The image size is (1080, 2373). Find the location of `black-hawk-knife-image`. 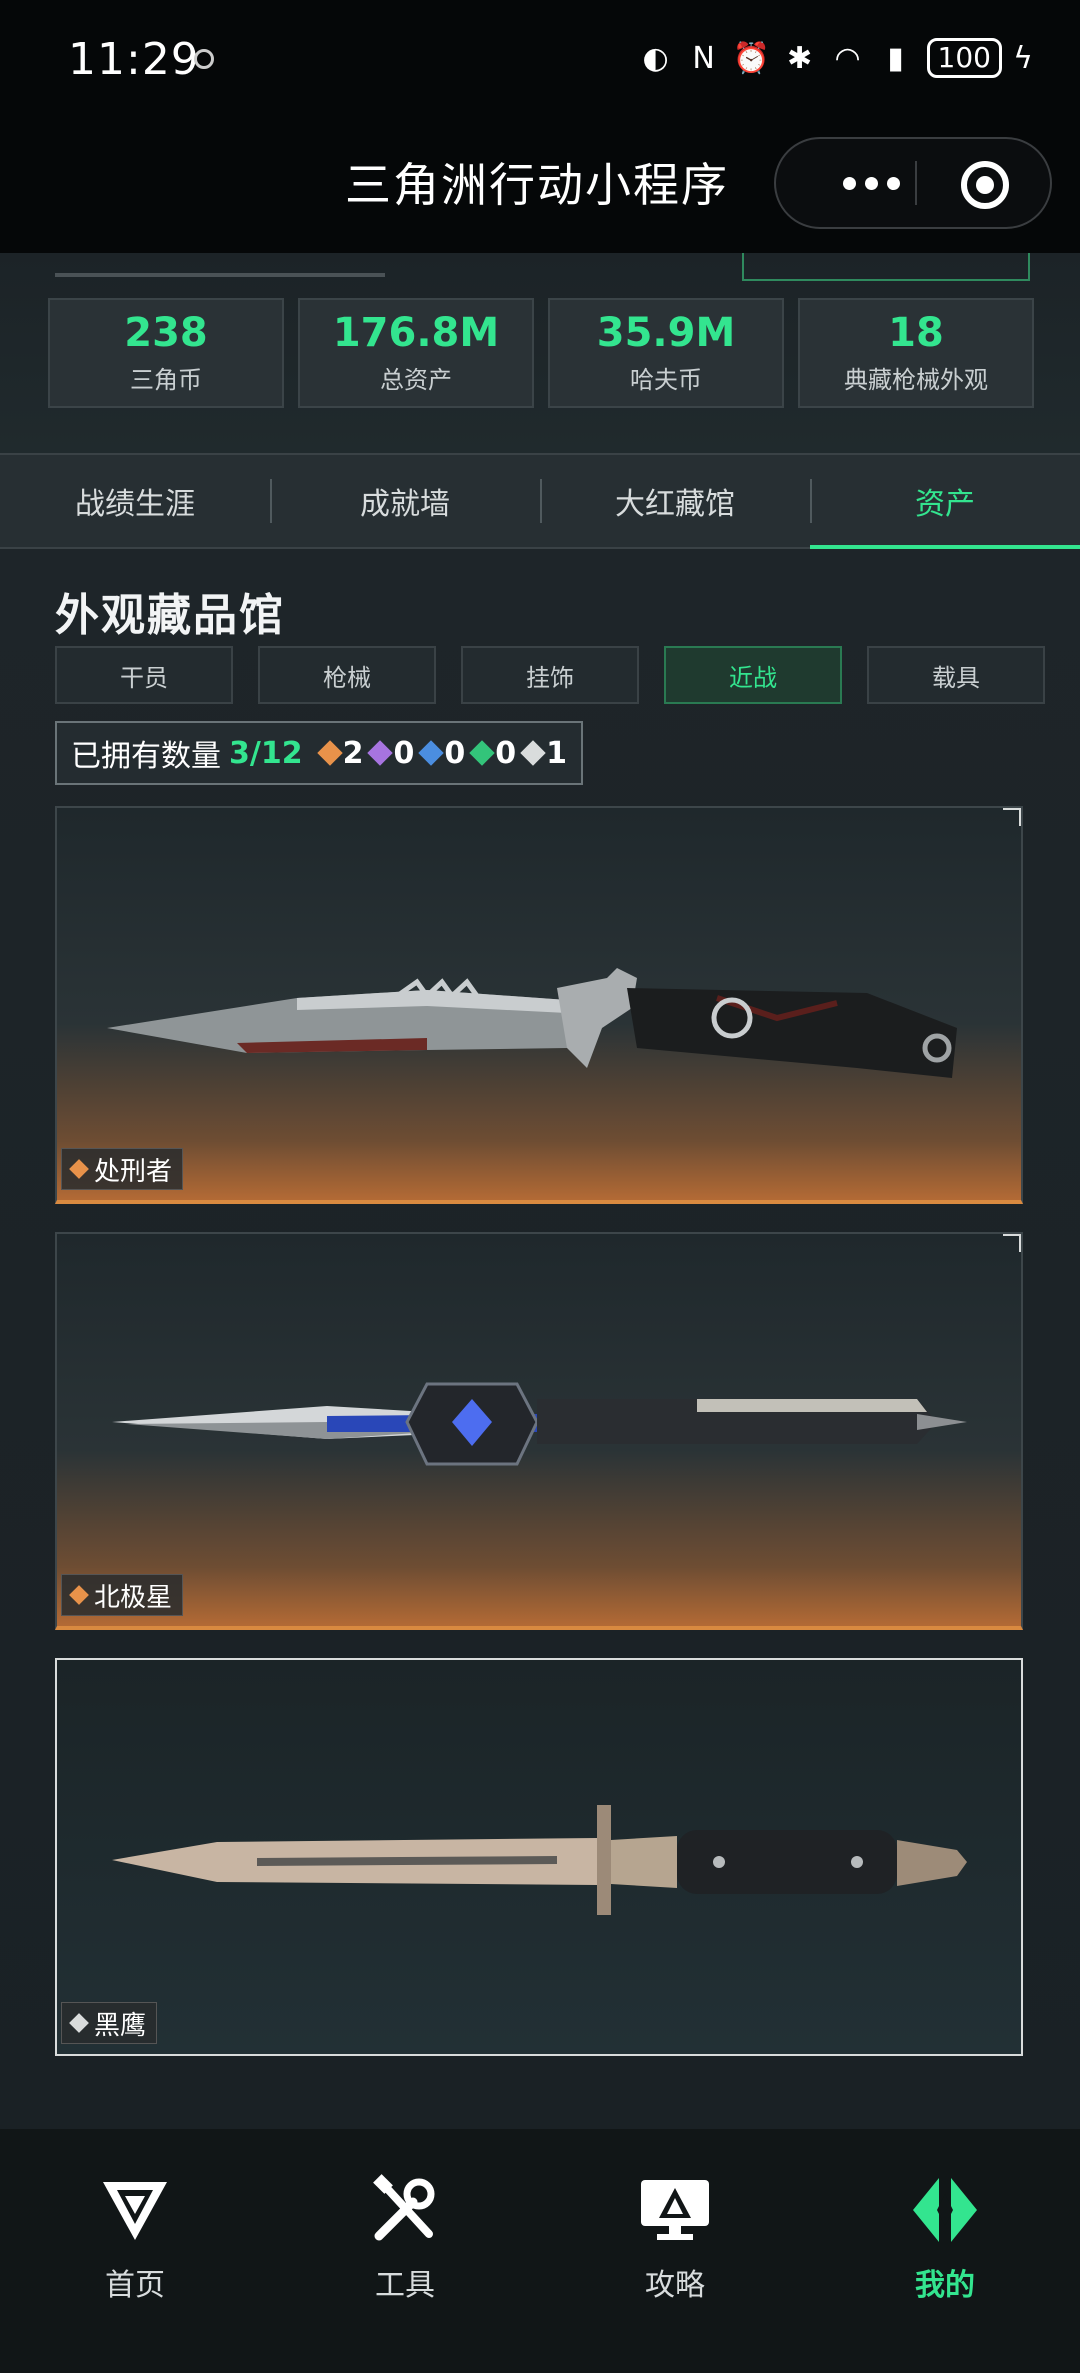

black-hawk-knife-image is located at coordinates (539, 1860).